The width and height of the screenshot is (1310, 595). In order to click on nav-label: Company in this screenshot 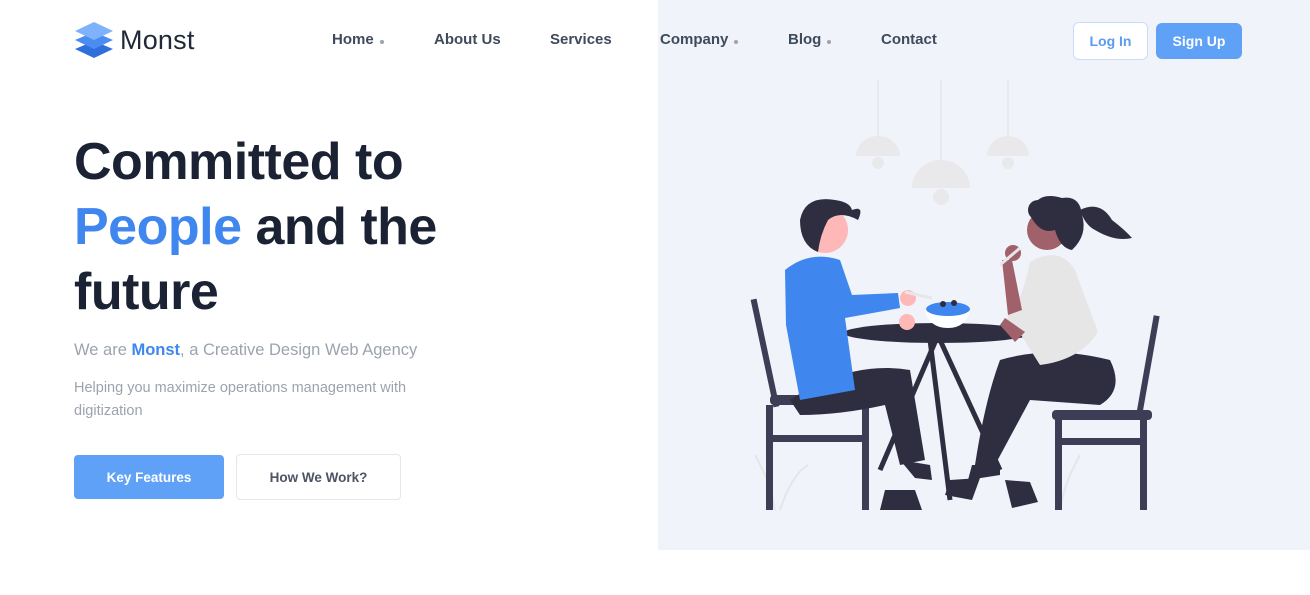, I will do `click(694, 39)`.